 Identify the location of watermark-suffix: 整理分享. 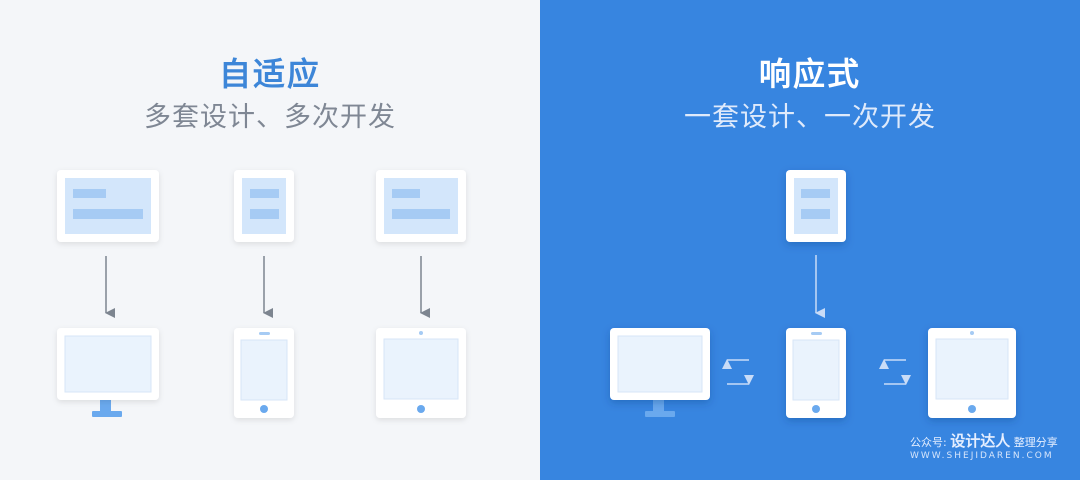
(1035, 442).